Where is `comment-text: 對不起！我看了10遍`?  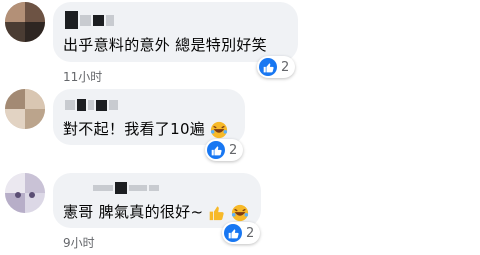 comment-text: 對不起！我看了10遍 is located at coordinates (145, 129).